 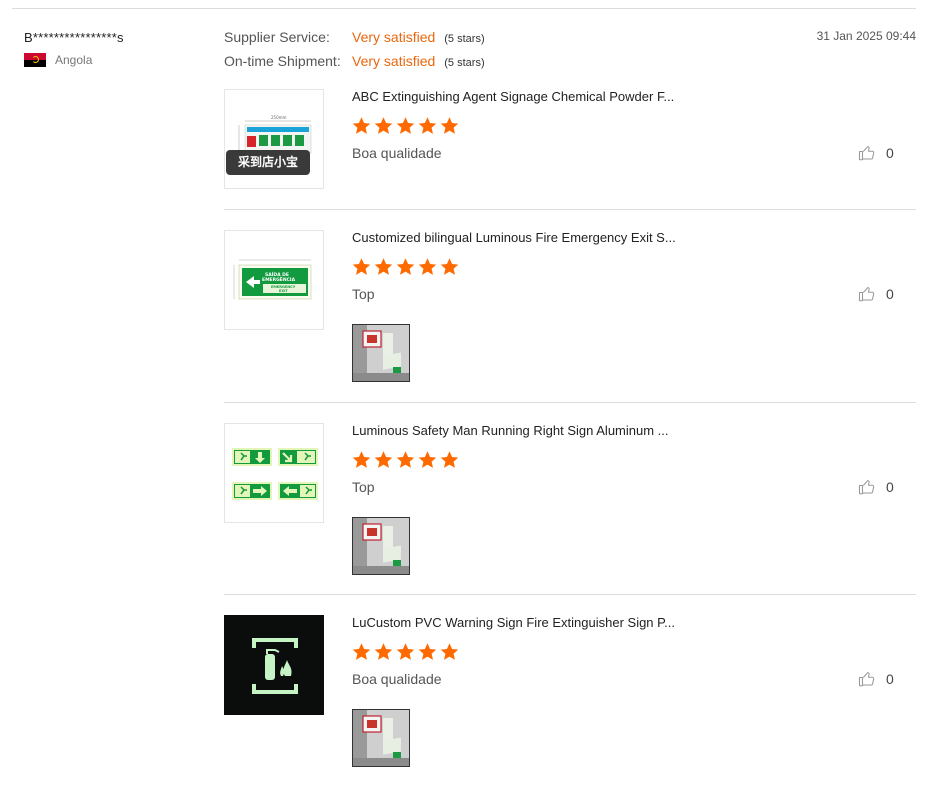 What do you see at coordinates (74, 60) in the screenshot?
I see `country-name: Angola` at bounding box center [74, 60].